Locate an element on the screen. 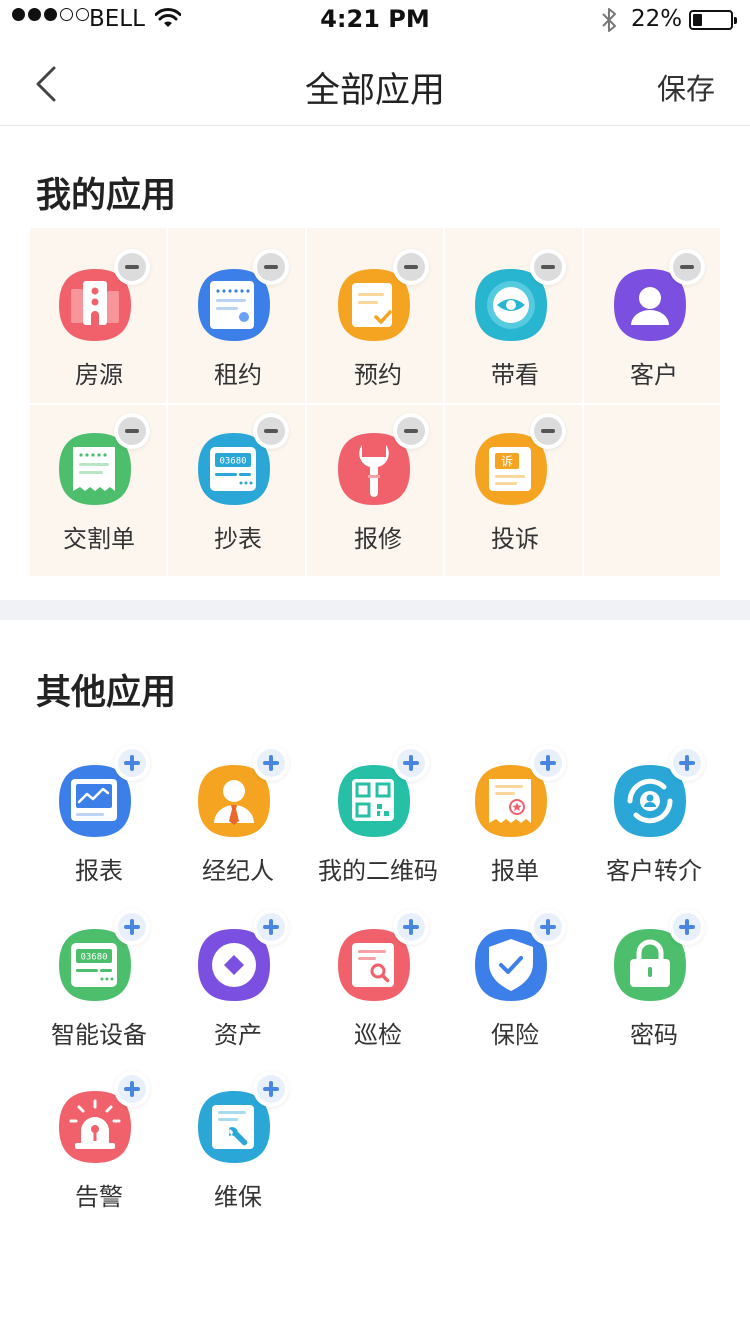 The height and width of the screenshot is (1334, 750). app-label: 维保 is located at coordinates (238, 1197).